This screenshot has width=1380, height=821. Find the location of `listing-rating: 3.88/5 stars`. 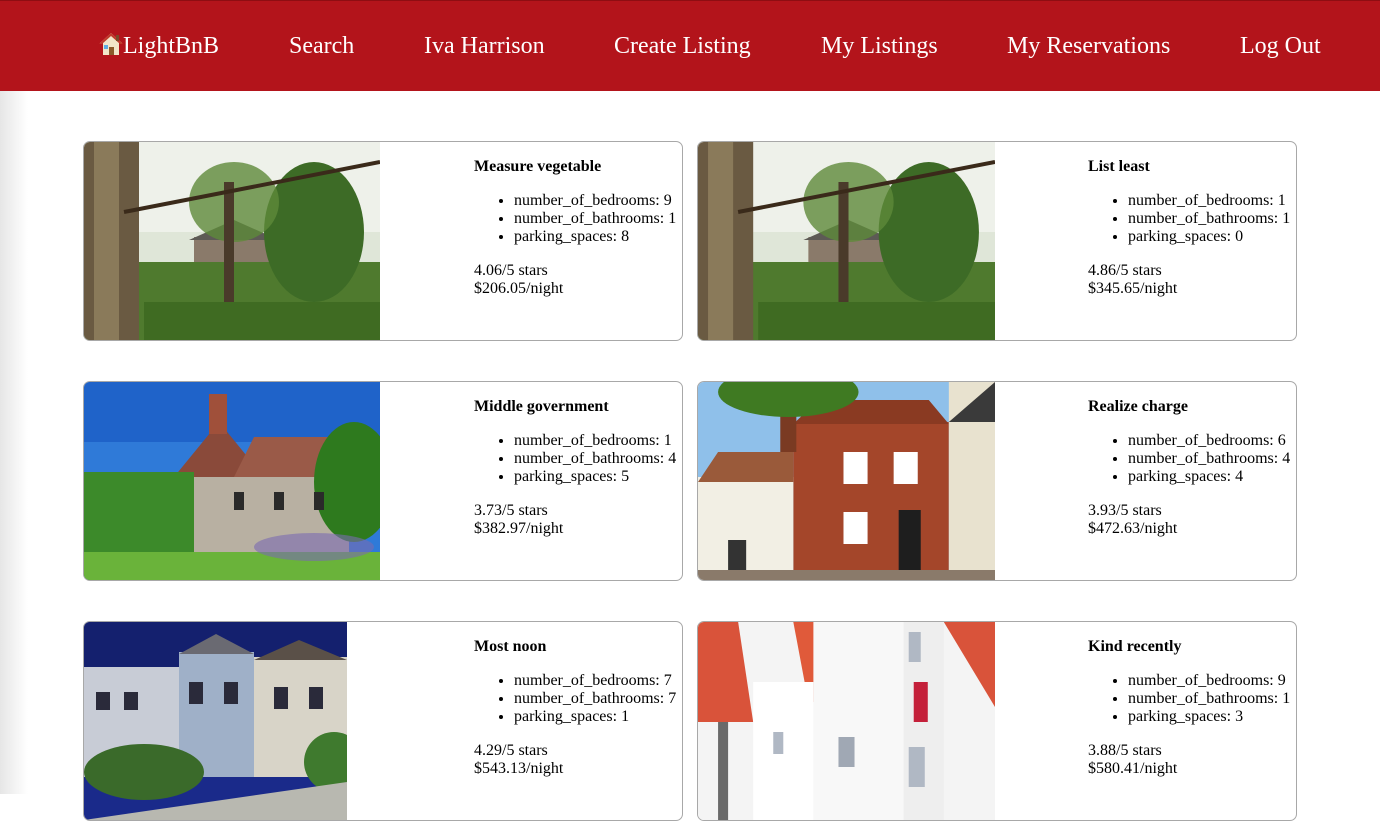

listing-rating: 3.88/5 stars is located at coordinates (1125, 750).